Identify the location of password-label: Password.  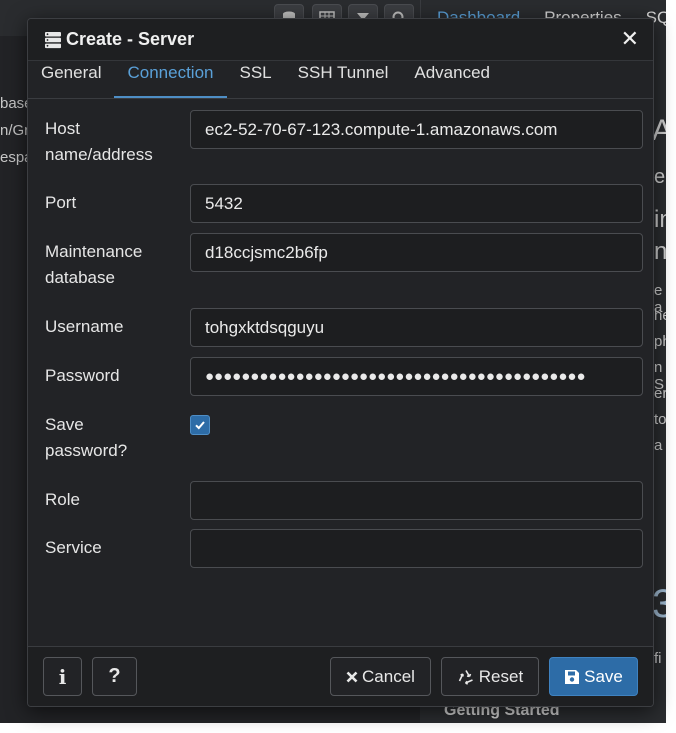
(82, 375).